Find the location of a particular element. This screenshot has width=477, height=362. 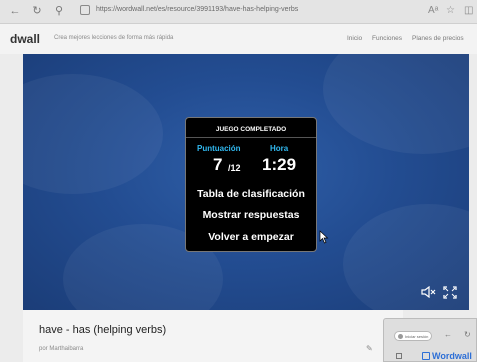

activity-title: have - has (helping verbs) is located at coordinates (103, 330).